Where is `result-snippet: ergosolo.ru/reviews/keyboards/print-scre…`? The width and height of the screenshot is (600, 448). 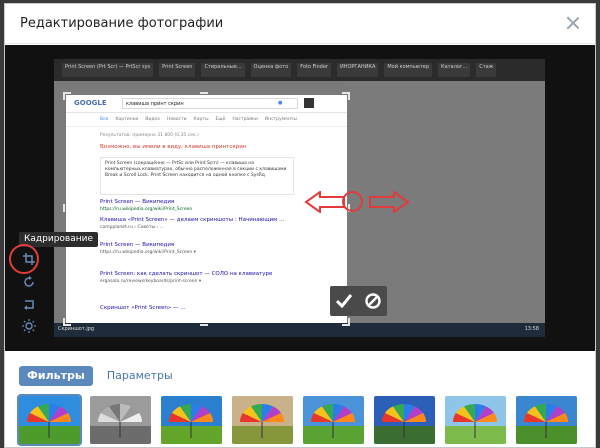 result-snippet: ergosolo.ru/reviews/keyboards/print-scre… is located at coordinates (151, 281).